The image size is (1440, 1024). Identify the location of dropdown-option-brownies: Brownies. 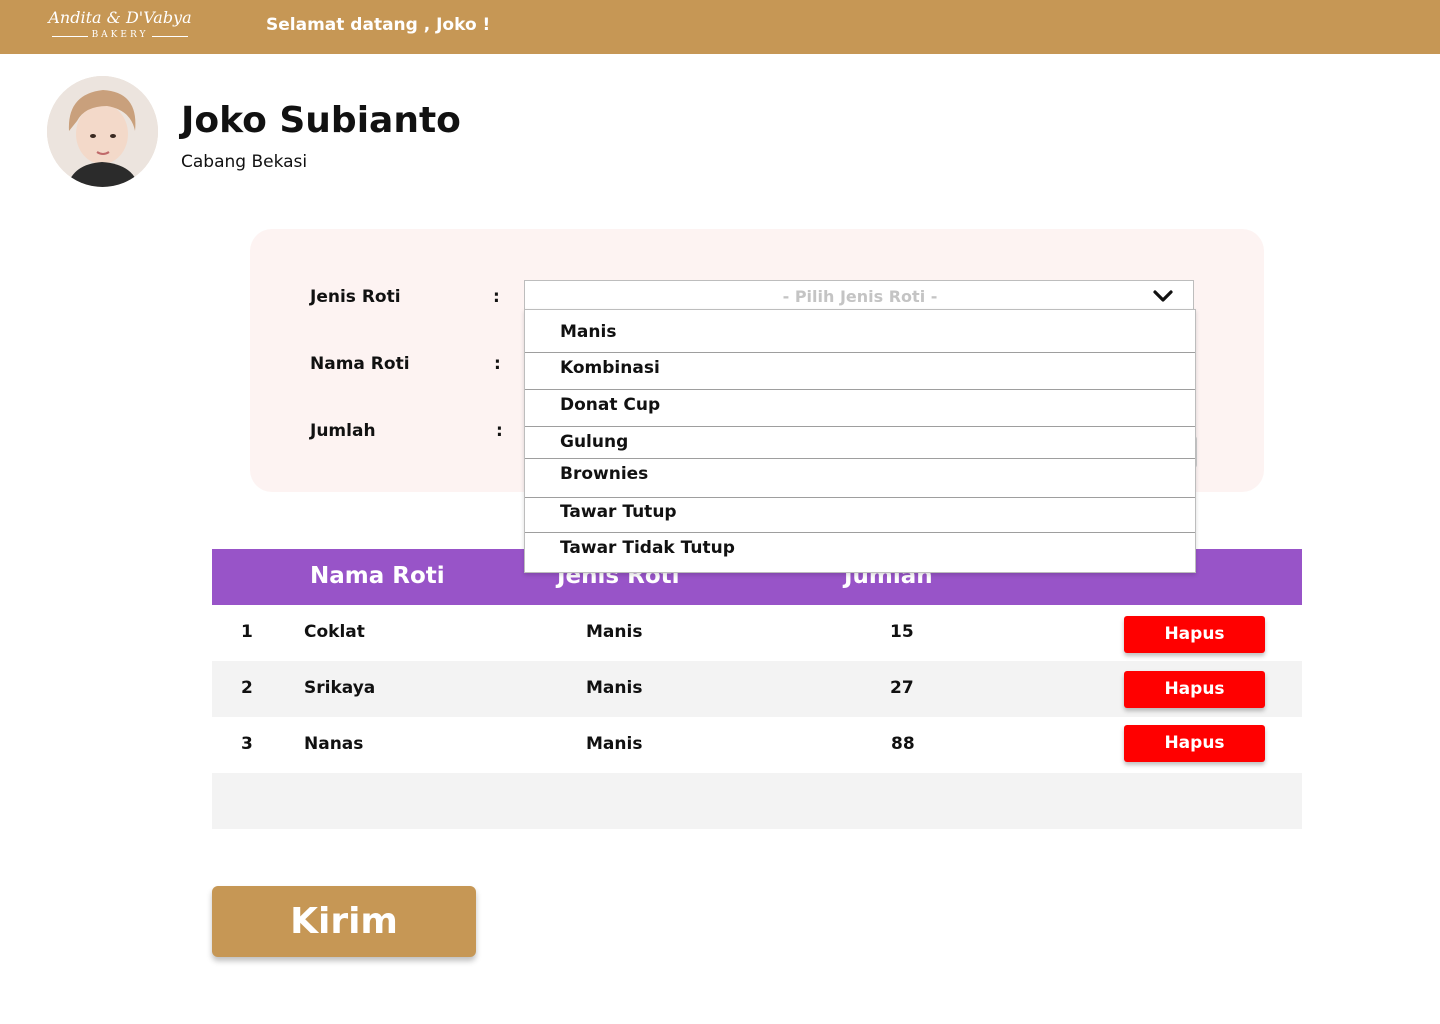
(860, 478).